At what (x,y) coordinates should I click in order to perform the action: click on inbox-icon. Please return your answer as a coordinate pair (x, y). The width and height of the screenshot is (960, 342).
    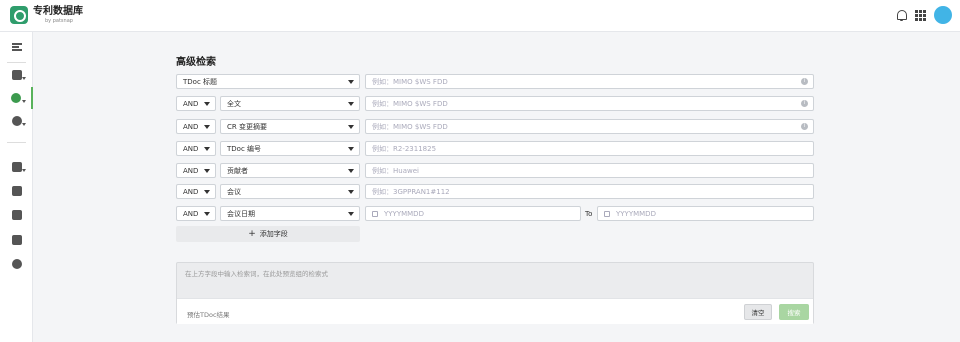
    Looking at the image, I should click on (16, 215).